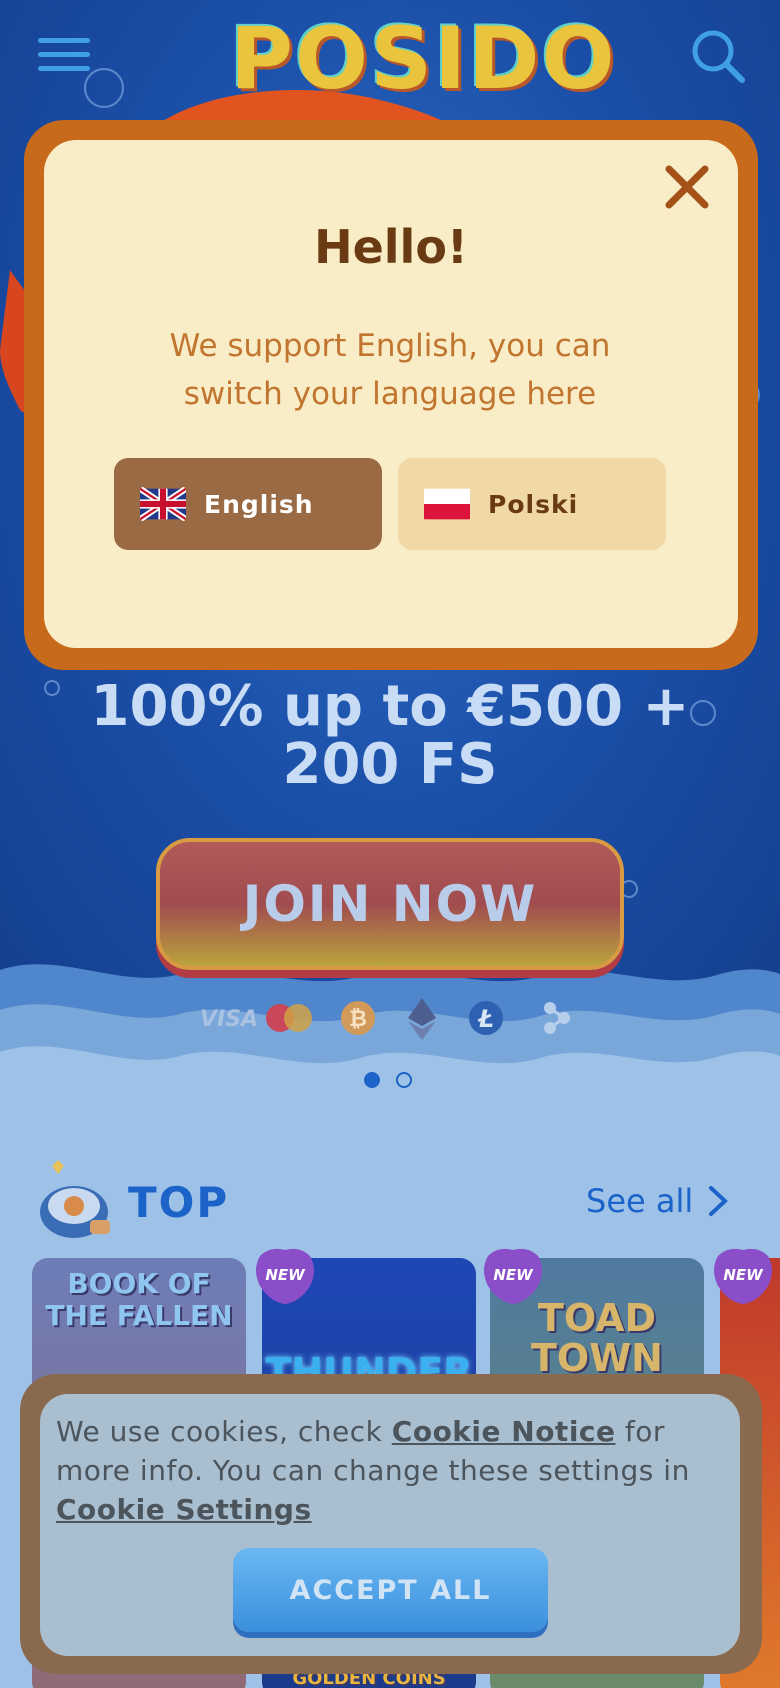  Describe the element at coordinates (687, 187) in the screenshot. I see `close-icon` at that location.